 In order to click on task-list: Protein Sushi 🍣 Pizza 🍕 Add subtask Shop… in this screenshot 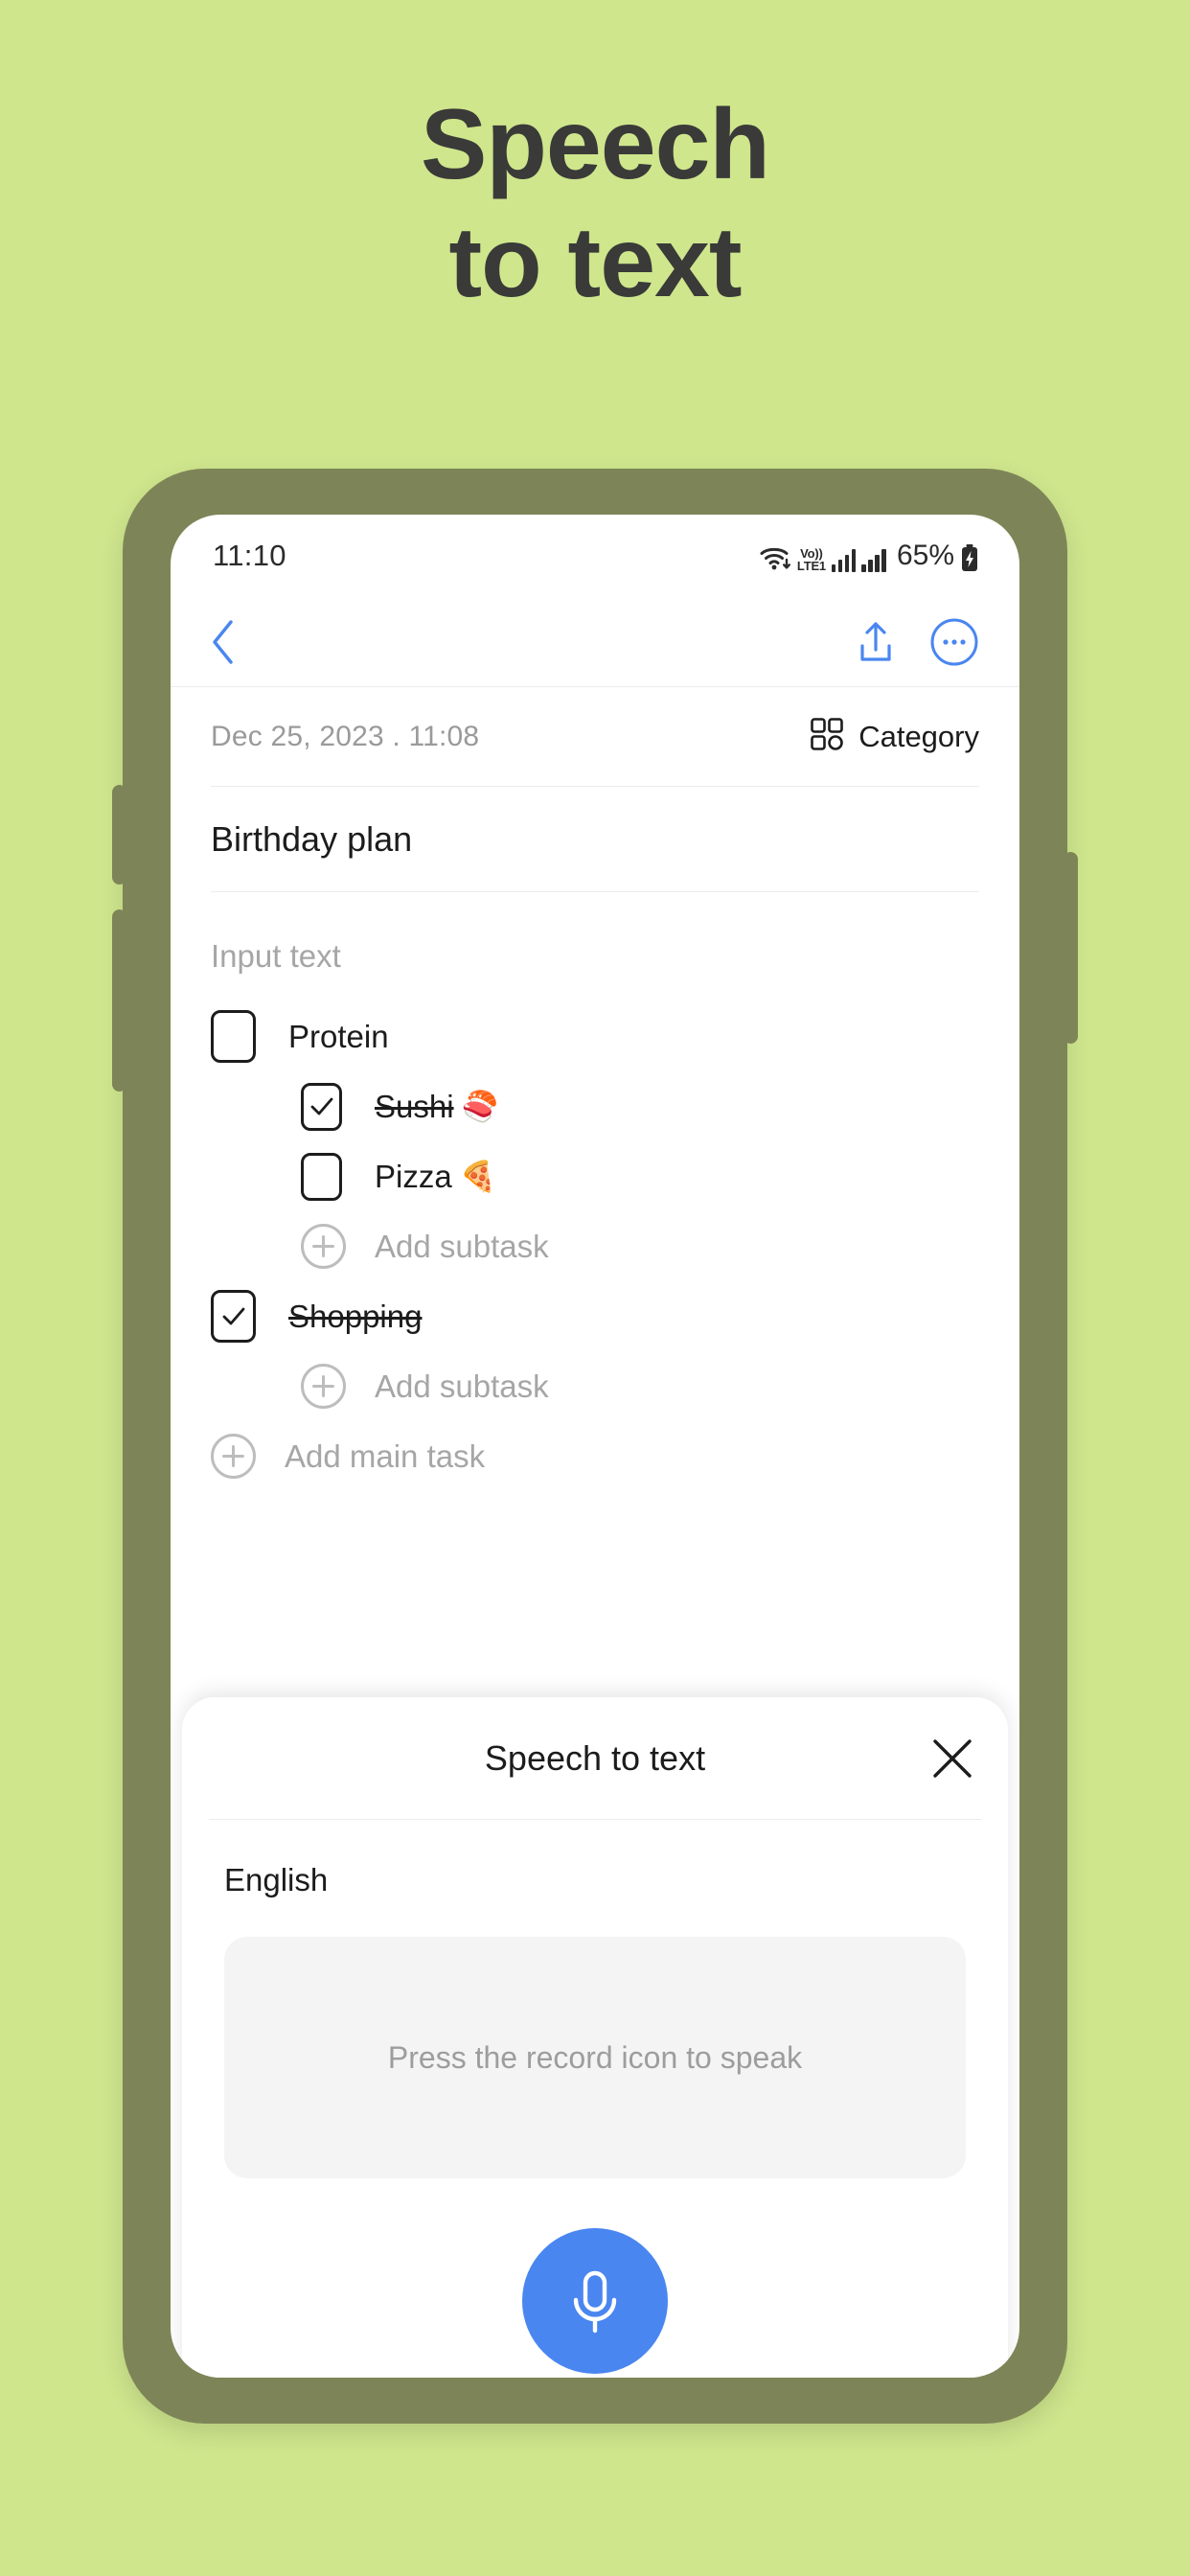, I will do `click(595, 1239)`.